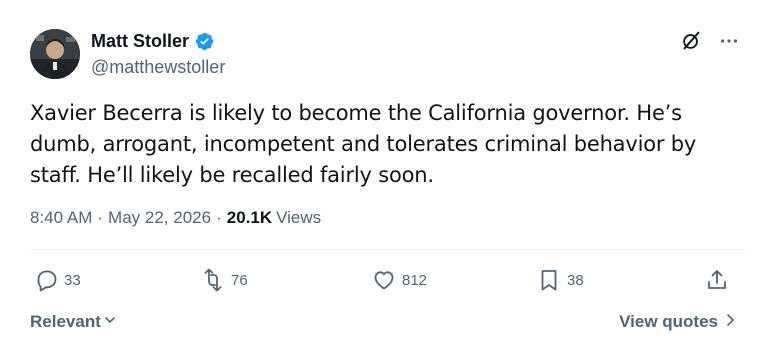 The height and width of the screenshot is (347, 776). Describe the element at coordinates (383, 322) in the screenshot. I see `reply-controls: Relevant View quotes` at that location.